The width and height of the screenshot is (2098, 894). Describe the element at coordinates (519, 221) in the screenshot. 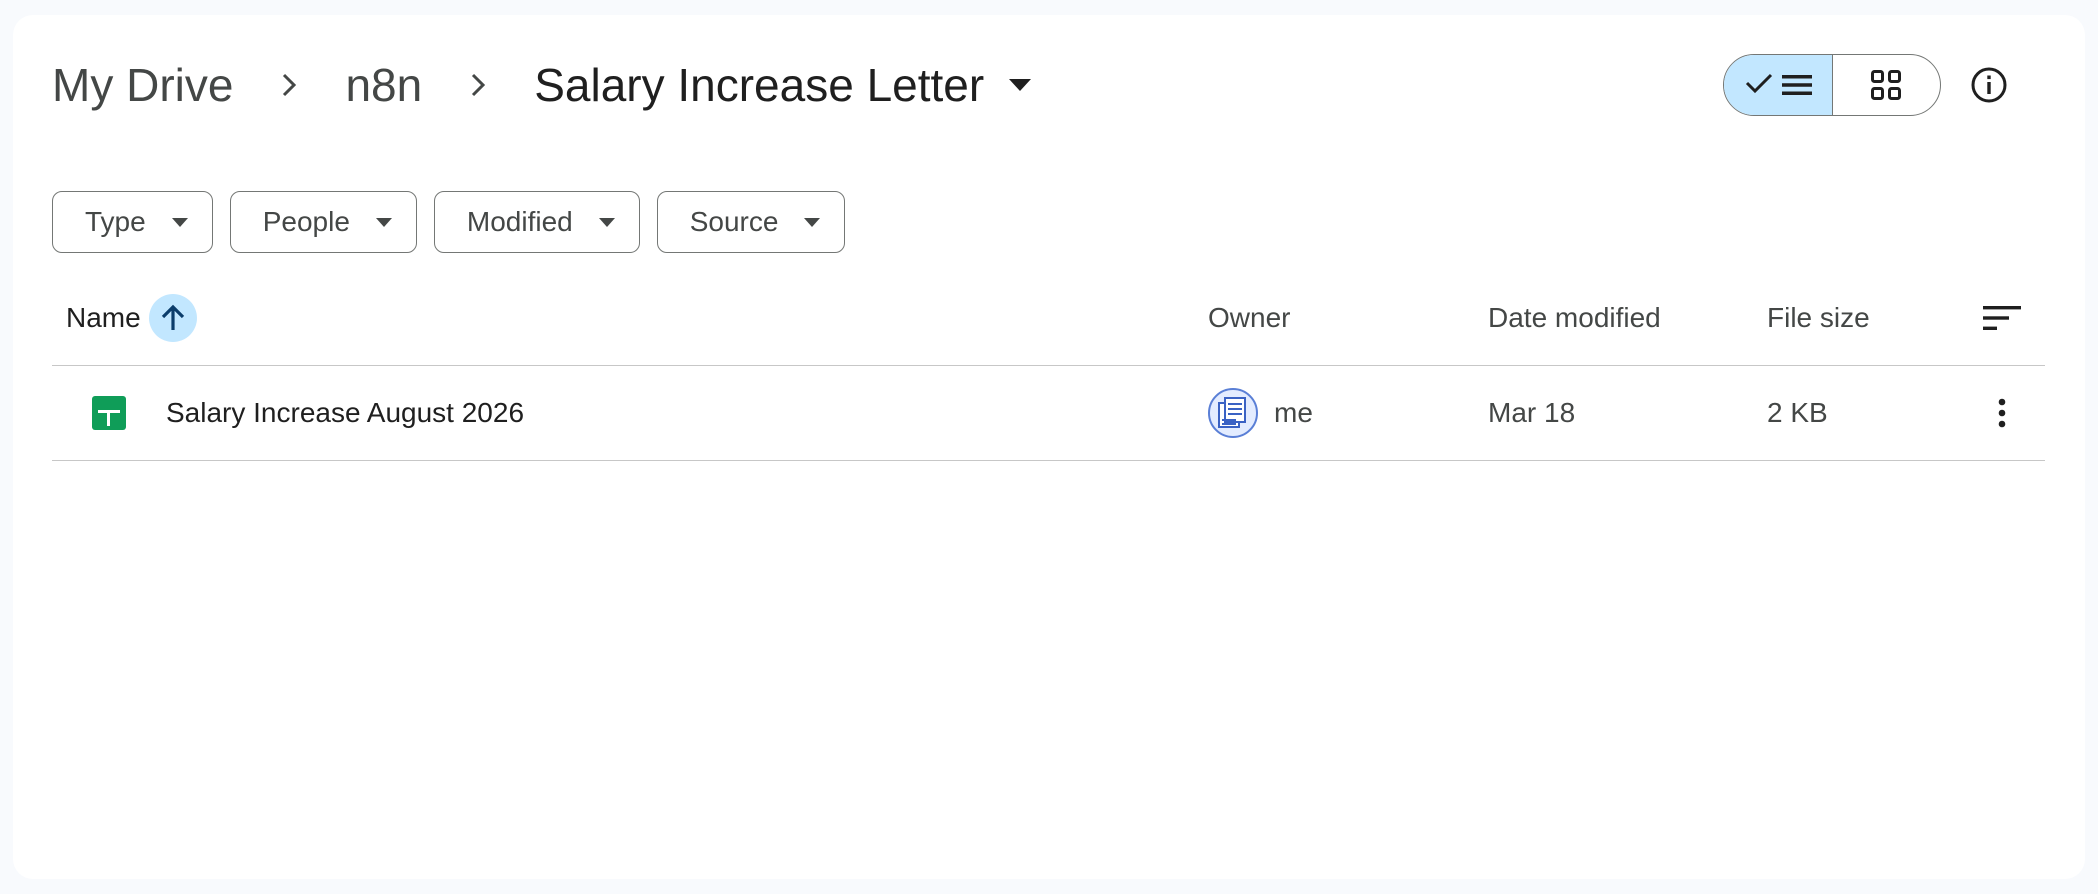

I see `filter-modified-label: Modified` at that location.